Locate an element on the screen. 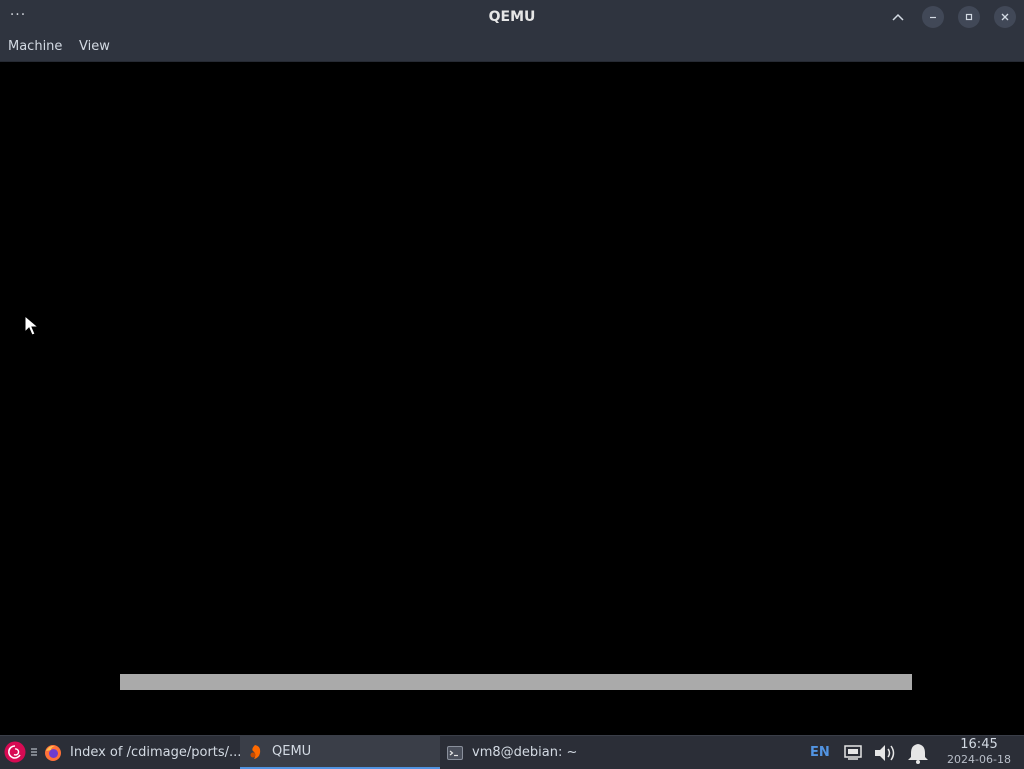 The image size is (1024, 769). terminal-icon is located at coordinates (455, 752).